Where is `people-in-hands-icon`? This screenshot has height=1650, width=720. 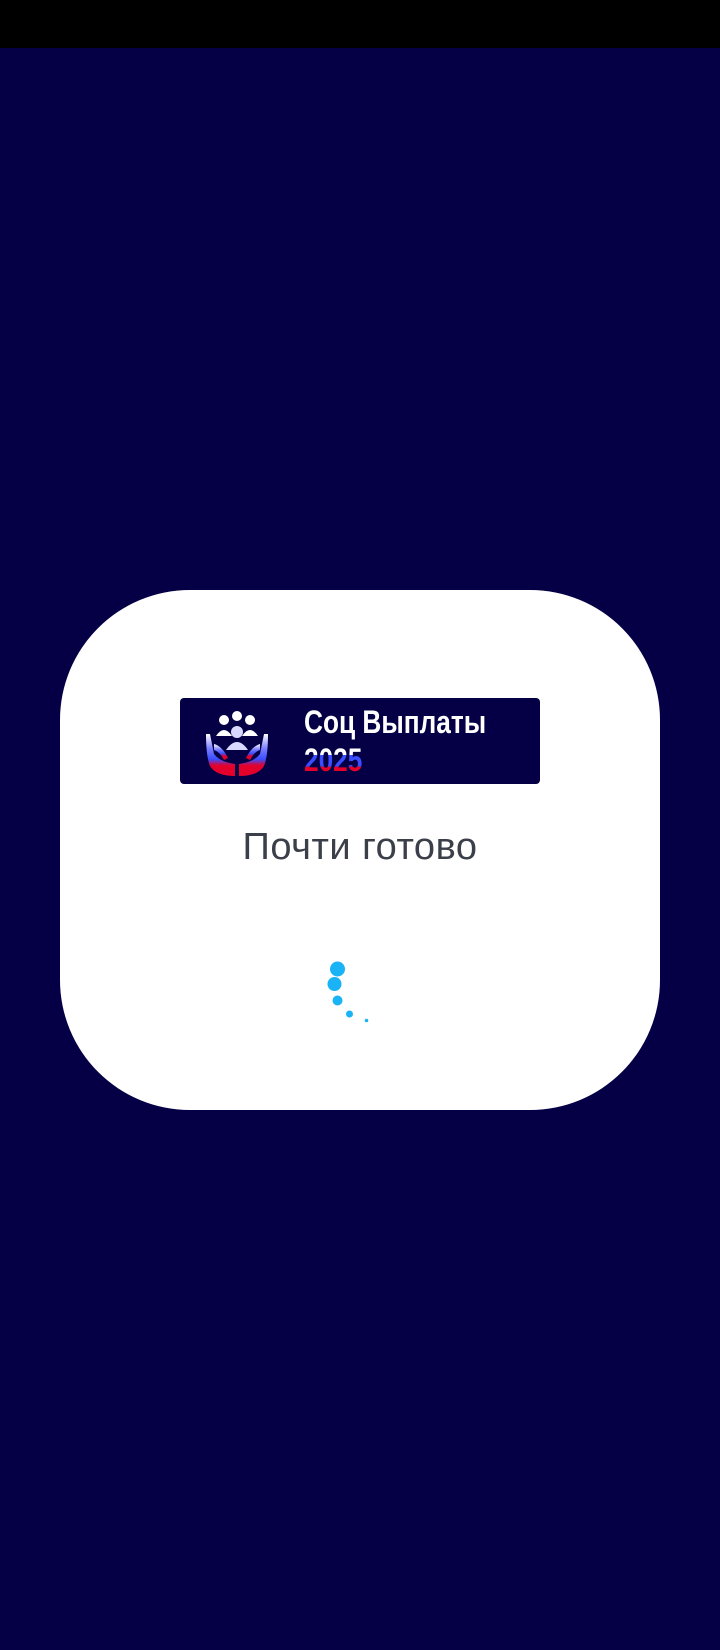
people-in-hands-icon is located at coordinates (237, 743).